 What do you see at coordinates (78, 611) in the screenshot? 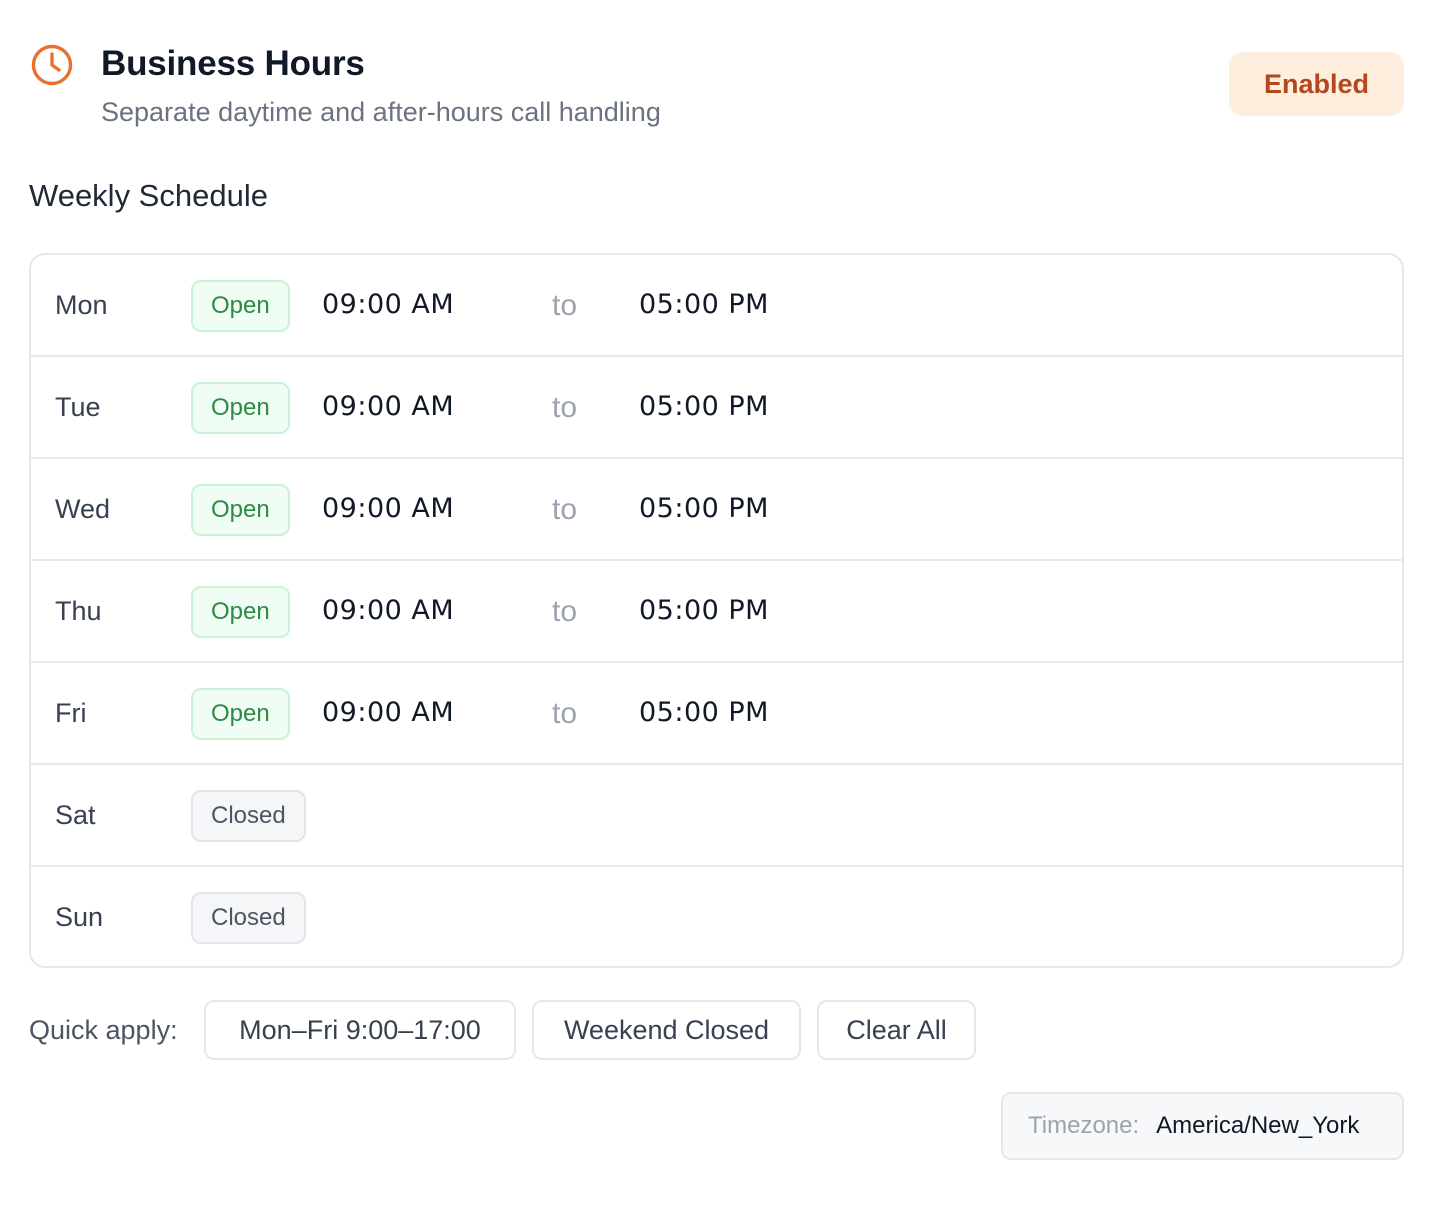
I see `day-label: Thu` at bounding box center [78, 611].